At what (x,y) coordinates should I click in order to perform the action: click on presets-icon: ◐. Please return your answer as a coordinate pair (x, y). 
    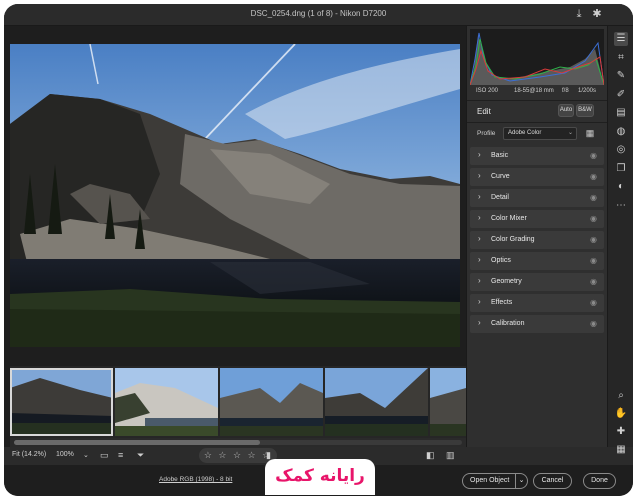
    Looking at the image, I should click on (621, 187).